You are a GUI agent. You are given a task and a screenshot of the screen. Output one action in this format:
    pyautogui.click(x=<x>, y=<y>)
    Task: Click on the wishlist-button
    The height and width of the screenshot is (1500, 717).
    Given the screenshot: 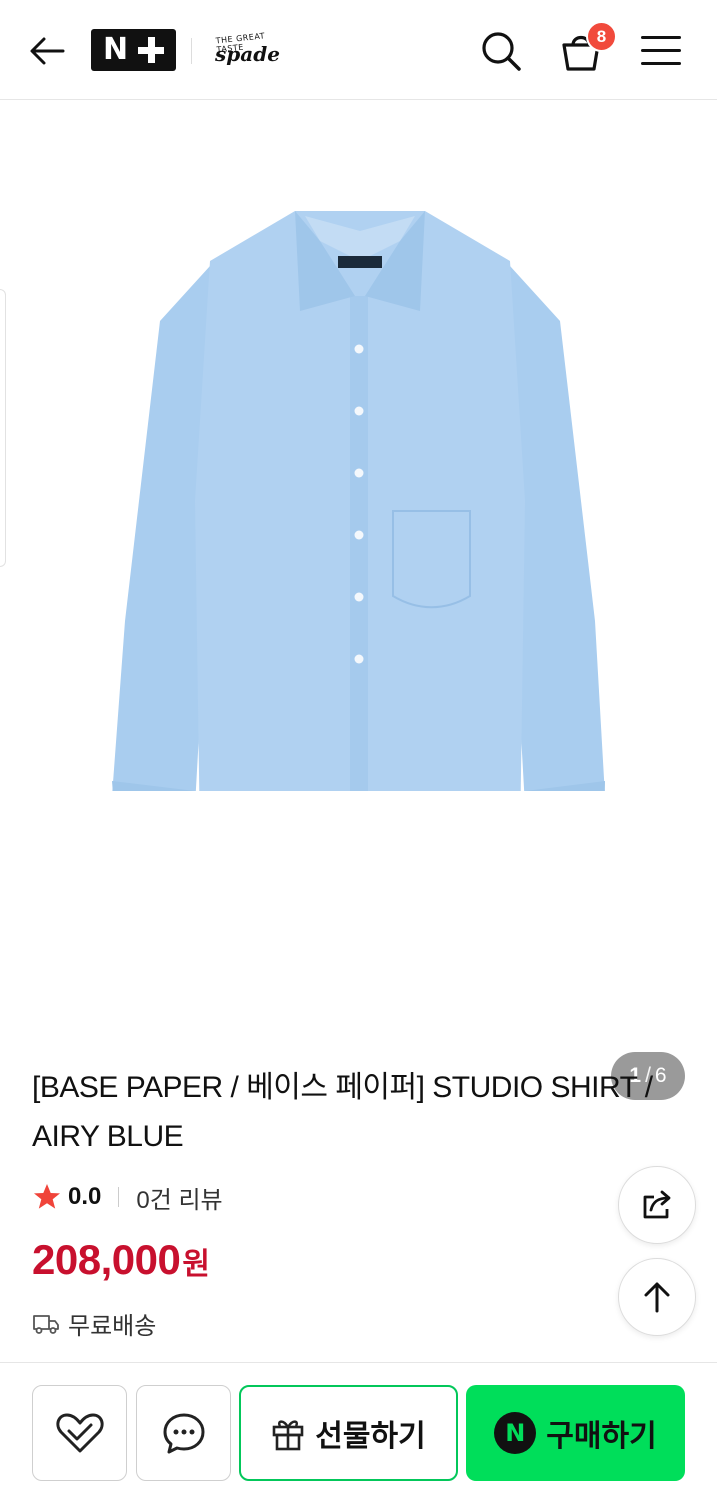 What is the action you would take?
    pyautogui.click(x=79, y=1433)
    